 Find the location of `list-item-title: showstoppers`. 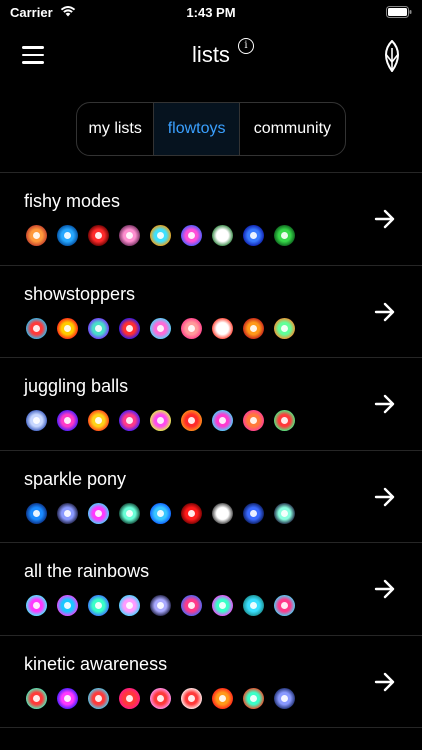

list-item-title: showstoppers is located at coordinates (80, 293).